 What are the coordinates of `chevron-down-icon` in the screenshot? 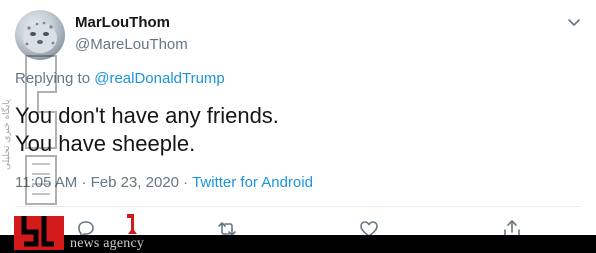 It's located at (574, 22).